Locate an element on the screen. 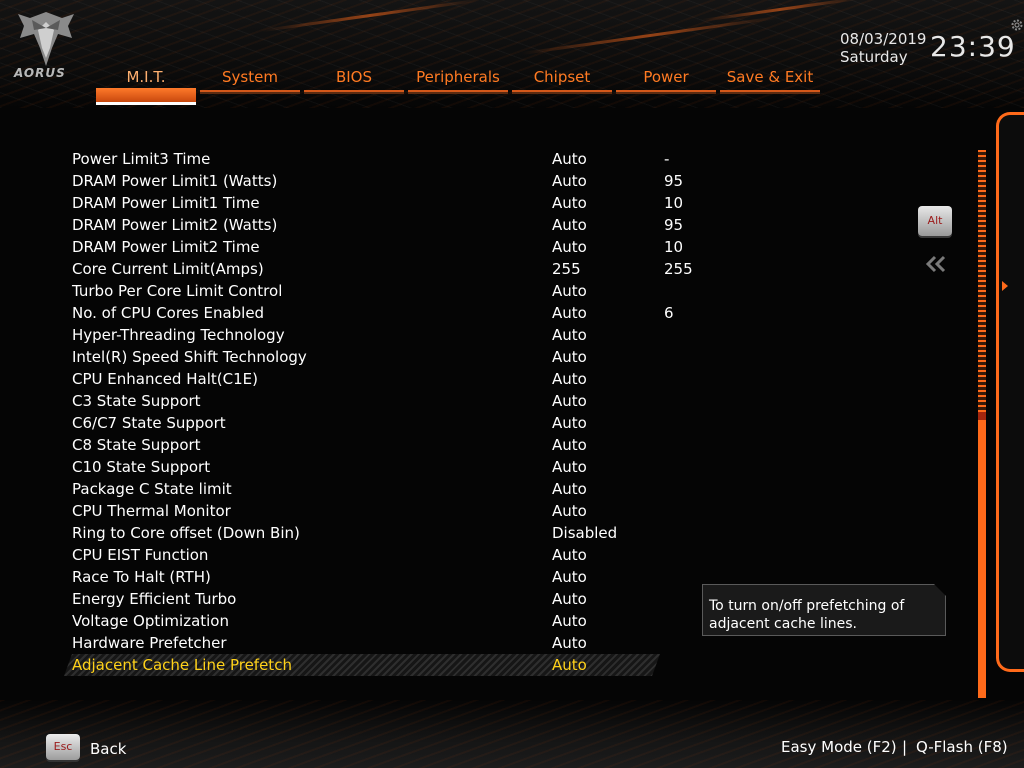 Image resolution: width=1024 pixels, height=768 pixels. setting-row: CPU Enhanced Halt(C1E) Auto is located at coordinates (362, 379).